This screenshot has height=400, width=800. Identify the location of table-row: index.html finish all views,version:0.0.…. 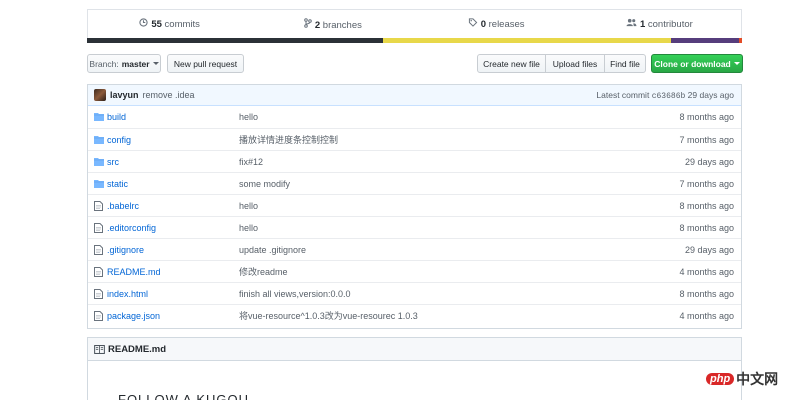
(414, 293).